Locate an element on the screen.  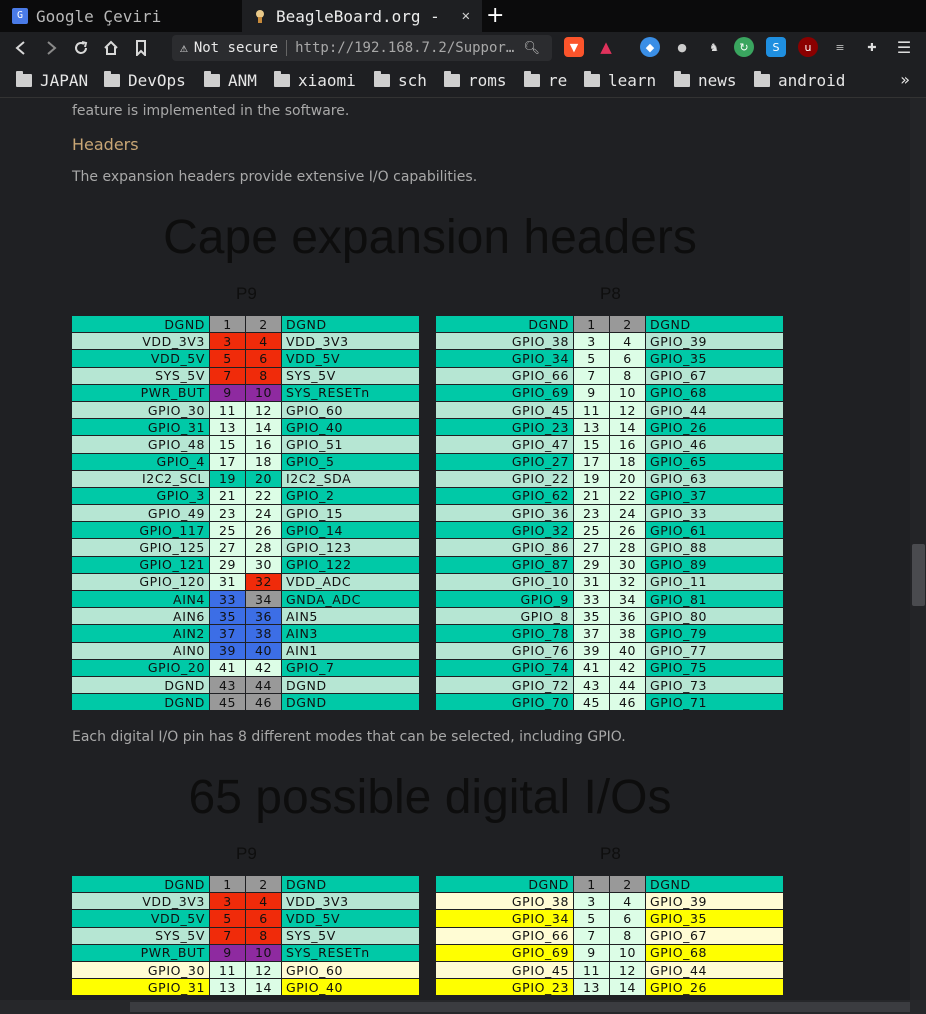
pin-name-right: GPIO_40 is located at coordinates (350, 987).